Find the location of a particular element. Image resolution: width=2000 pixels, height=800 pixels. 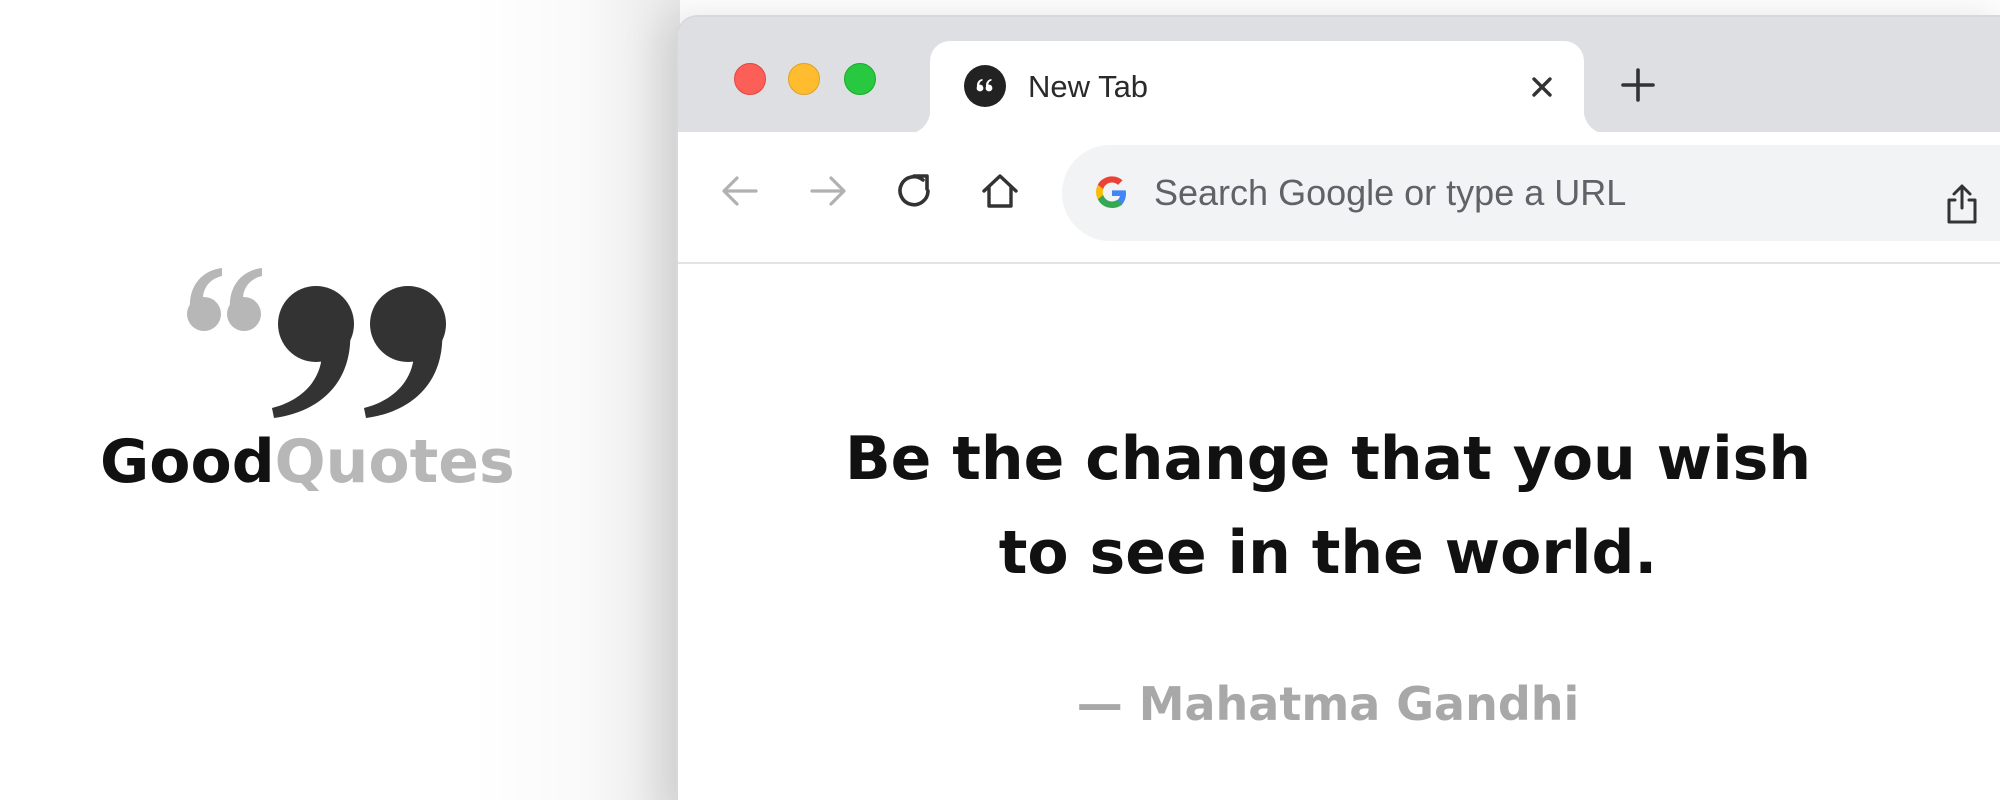

tab-title: New Tab is located at coordinates (1088, 86).